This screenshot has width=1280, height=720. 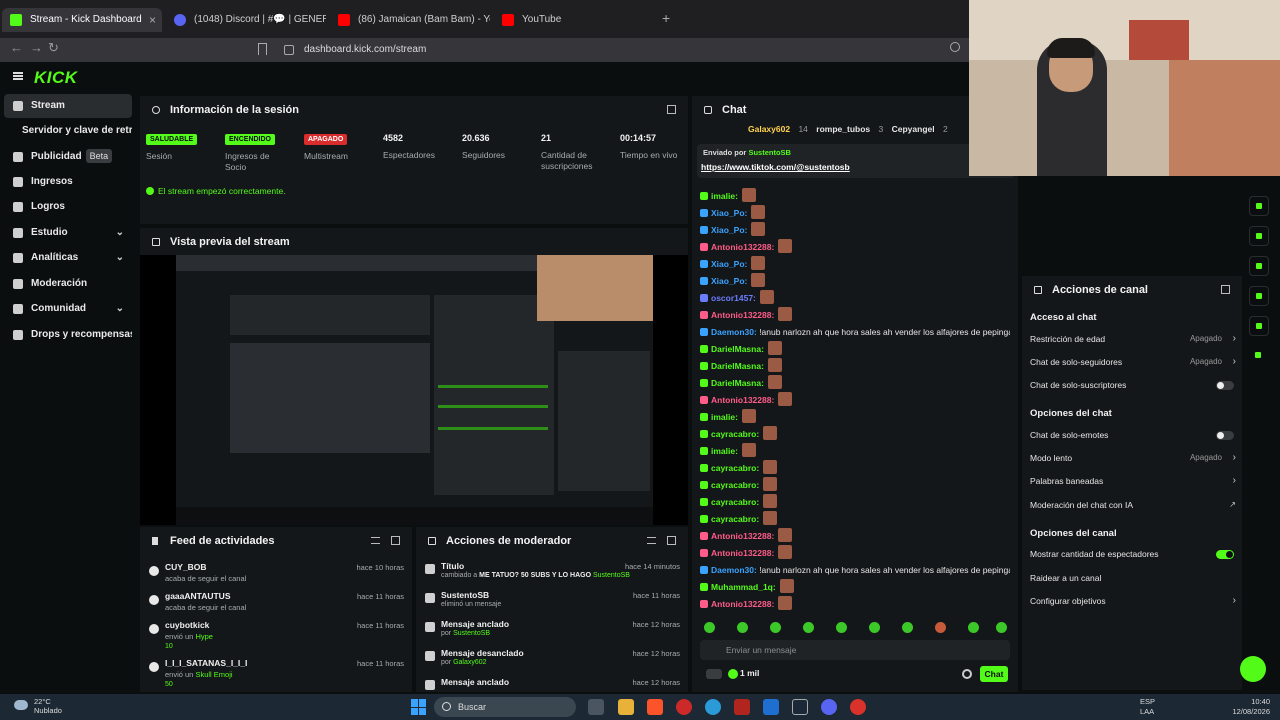 What do you see at coordinates (1133, 458) in the screenshot?
I see `option-slow-mode: Modo lento Apagado ›` at bounding box center [1133, 458].